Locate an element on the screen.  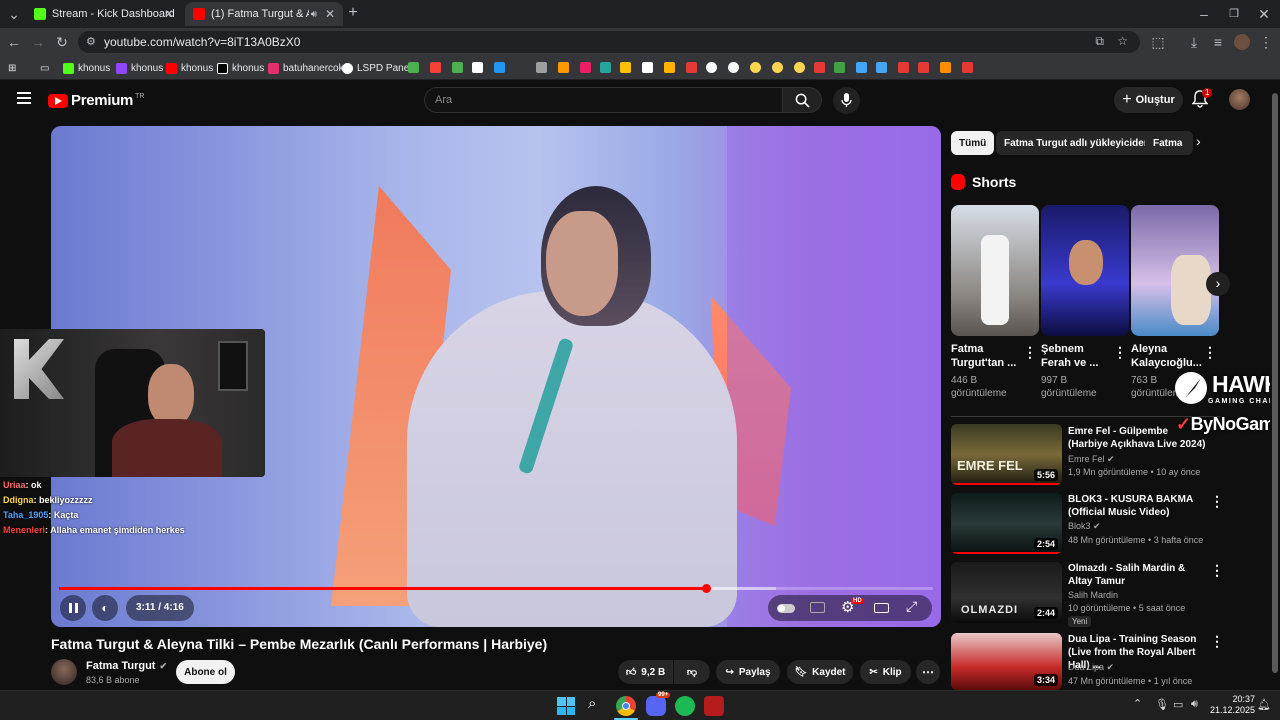
speaker-icon: 🔊︎ is located at coordinates (314, 14).